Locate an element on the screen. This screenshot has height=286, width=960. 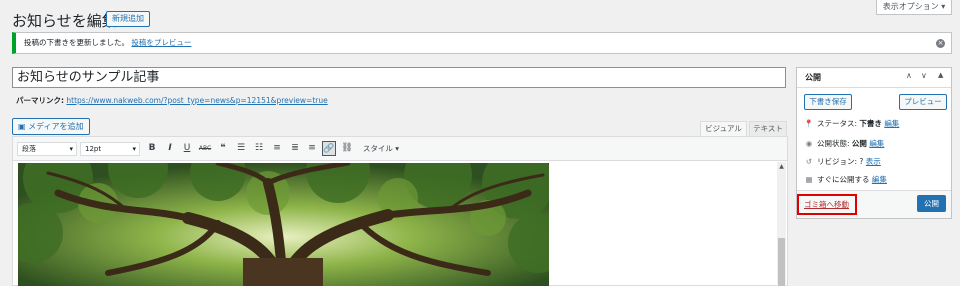
align-right-icon: ≡ is located at coordinates (312, 148).